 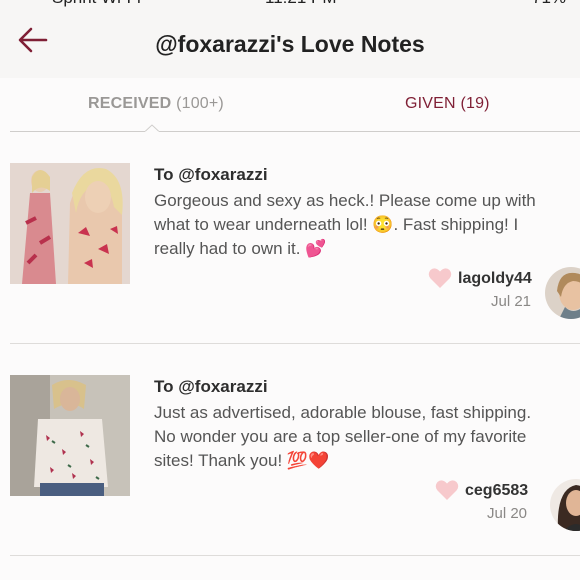 I want to click on note-line: really had to own it. 💕, so click(x=240, y=248).